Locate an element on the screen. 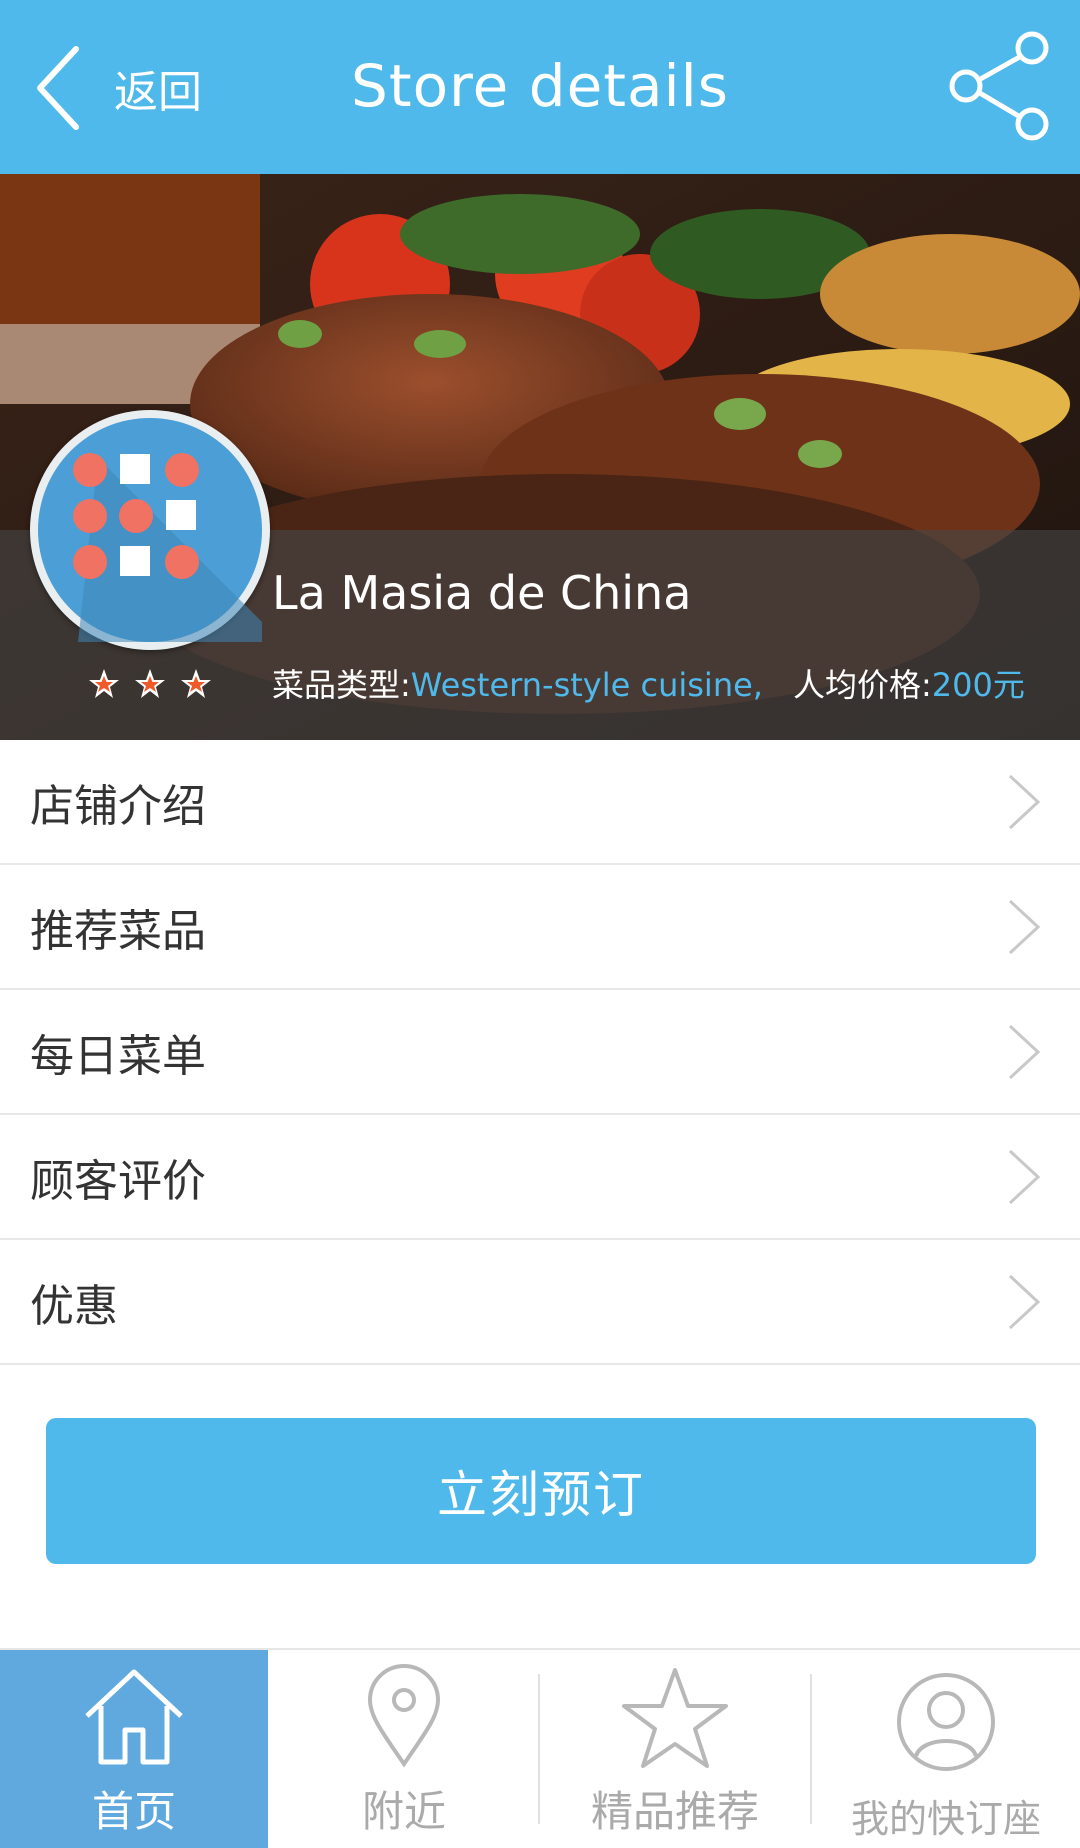 The width and height of the screenshot is (1080, 1848). store-meta: 菜品类型:Western-style cuisine, 人均价格:200元 is located at coordinates (648, 683).